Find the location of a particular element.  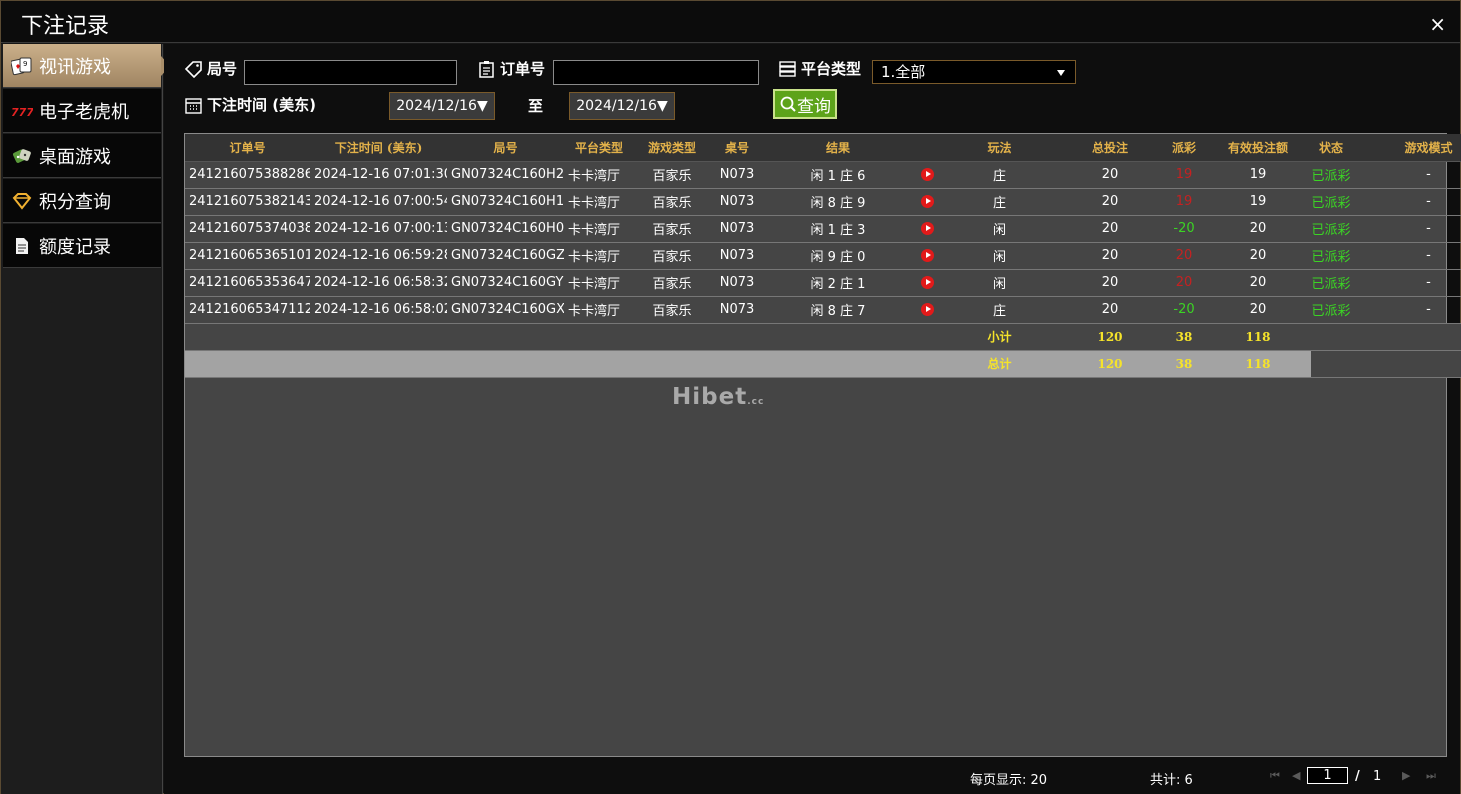

sidebar-item-points: 积分查询 is located at coordinates (82, 201).